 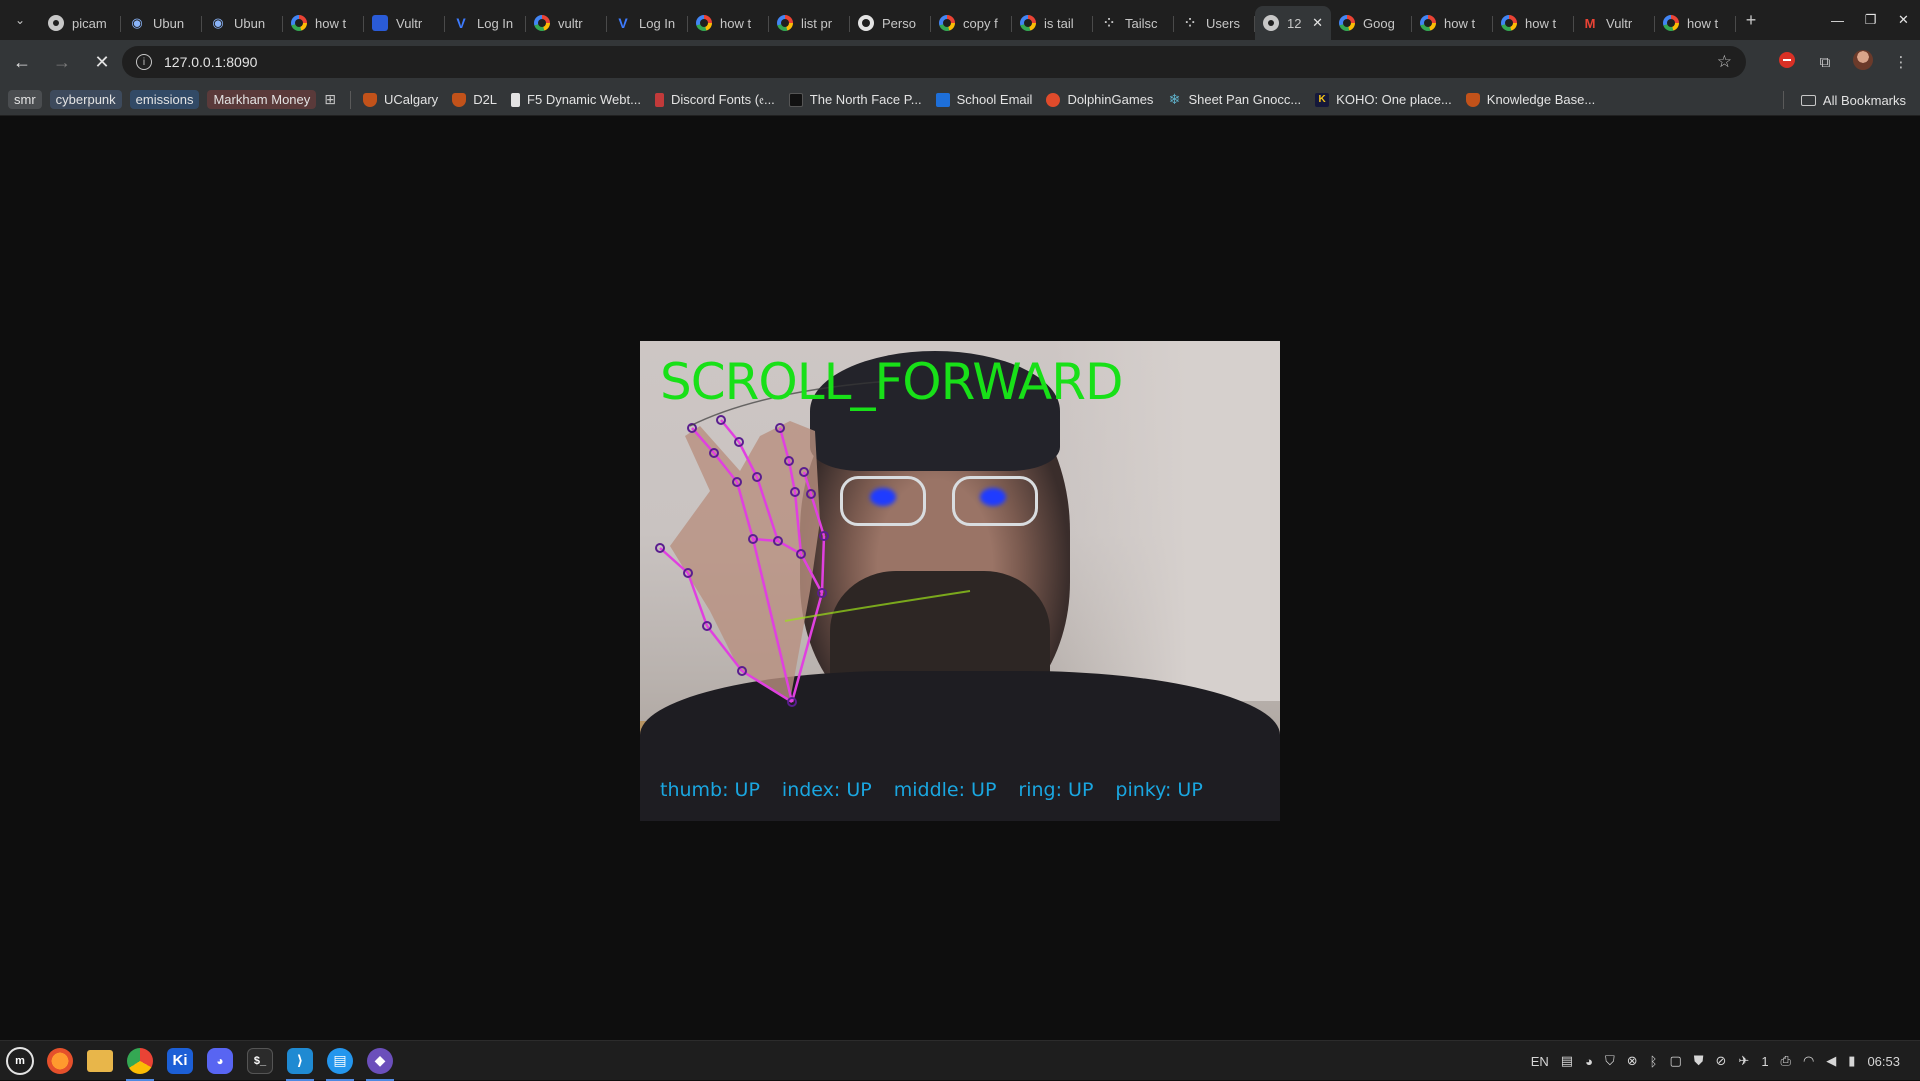 I want to click on bookmark-star-icon: ☆, so click(x=1724, y=62).